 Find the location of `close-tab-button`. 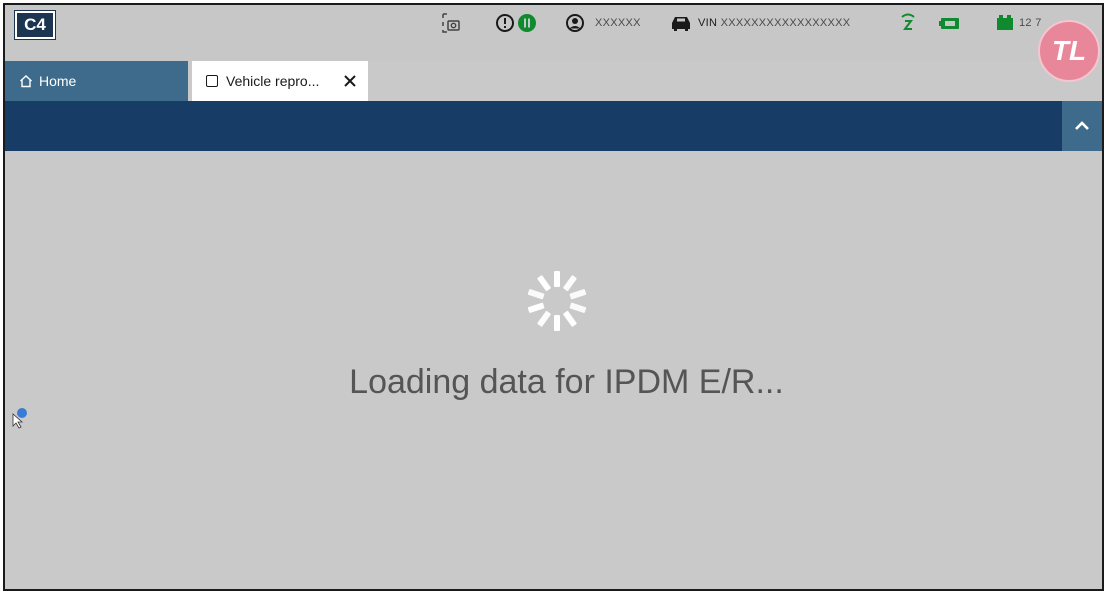

close-tab-button is located at coordinates (350, 83).